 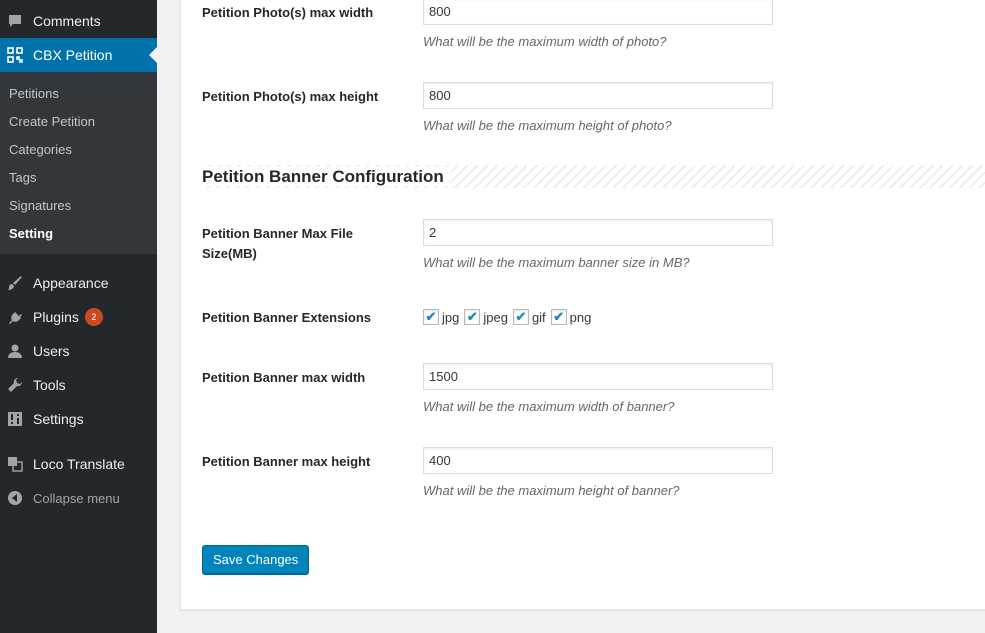 I want to click on banner-extensions-group: ✔ jpg ✔ jpeg ✔ gif ✔ png, so click(x=509, y=317).